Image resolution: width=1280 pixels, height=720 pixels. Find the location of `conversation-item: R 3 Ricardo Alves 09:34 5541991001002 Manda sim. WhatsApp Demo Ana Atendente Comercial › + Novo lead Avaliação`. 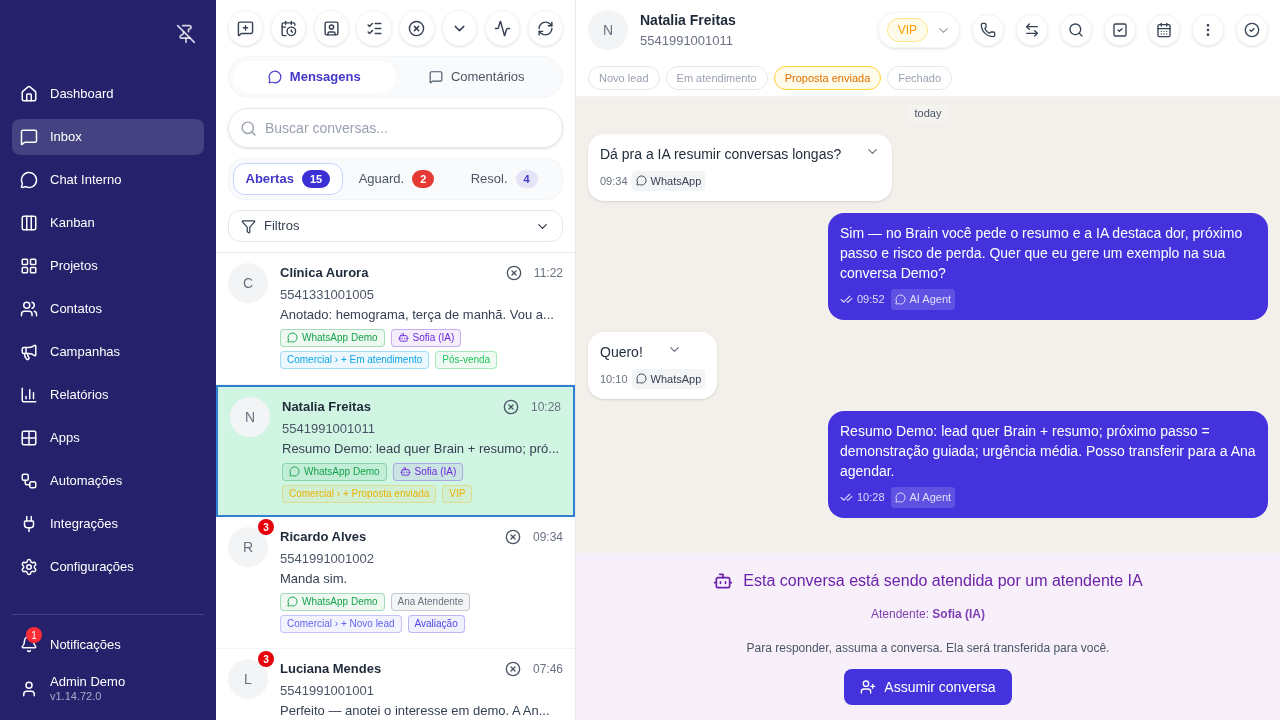

conversation-item: R 3 Ricardo Alves 09:34 5541991001002 Manda sim. WhatsApp Demo Ana Atendente Comercial › + Novo lead Avaliação is located at coordinates (395, 583).